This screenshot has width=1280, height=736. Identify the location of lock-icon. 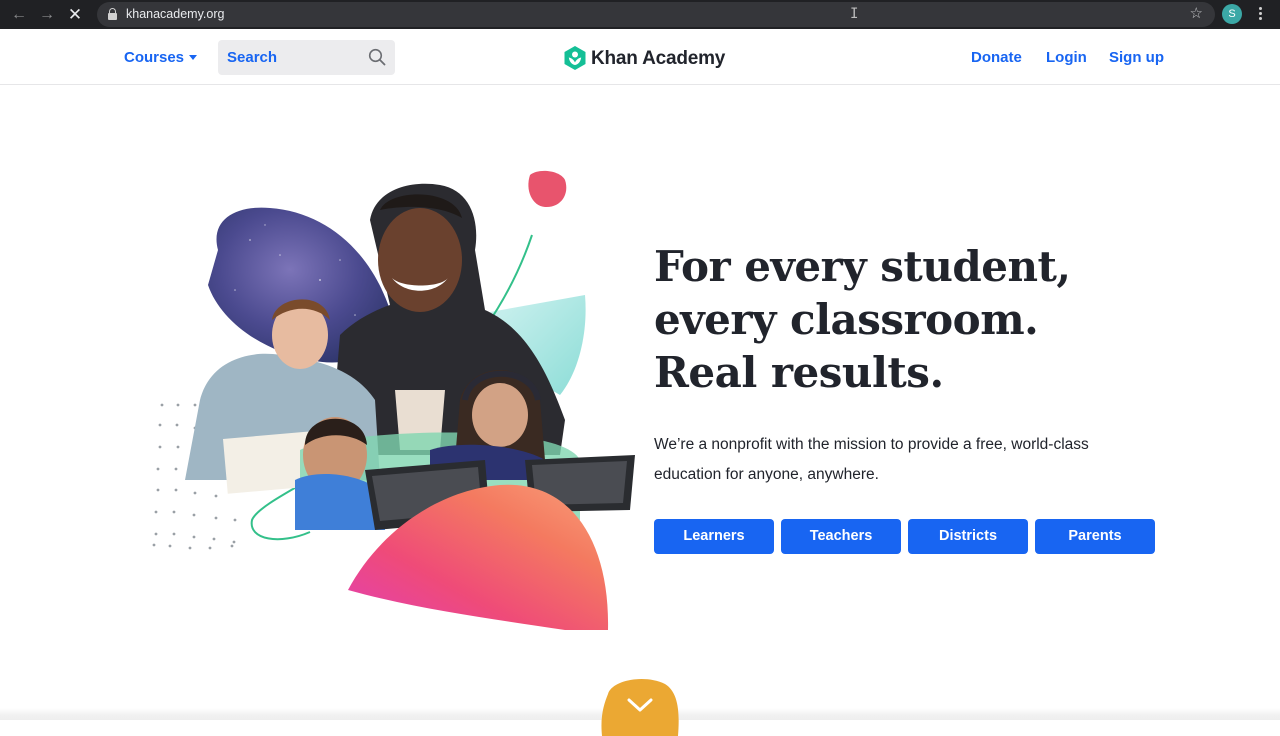
(112, 14).